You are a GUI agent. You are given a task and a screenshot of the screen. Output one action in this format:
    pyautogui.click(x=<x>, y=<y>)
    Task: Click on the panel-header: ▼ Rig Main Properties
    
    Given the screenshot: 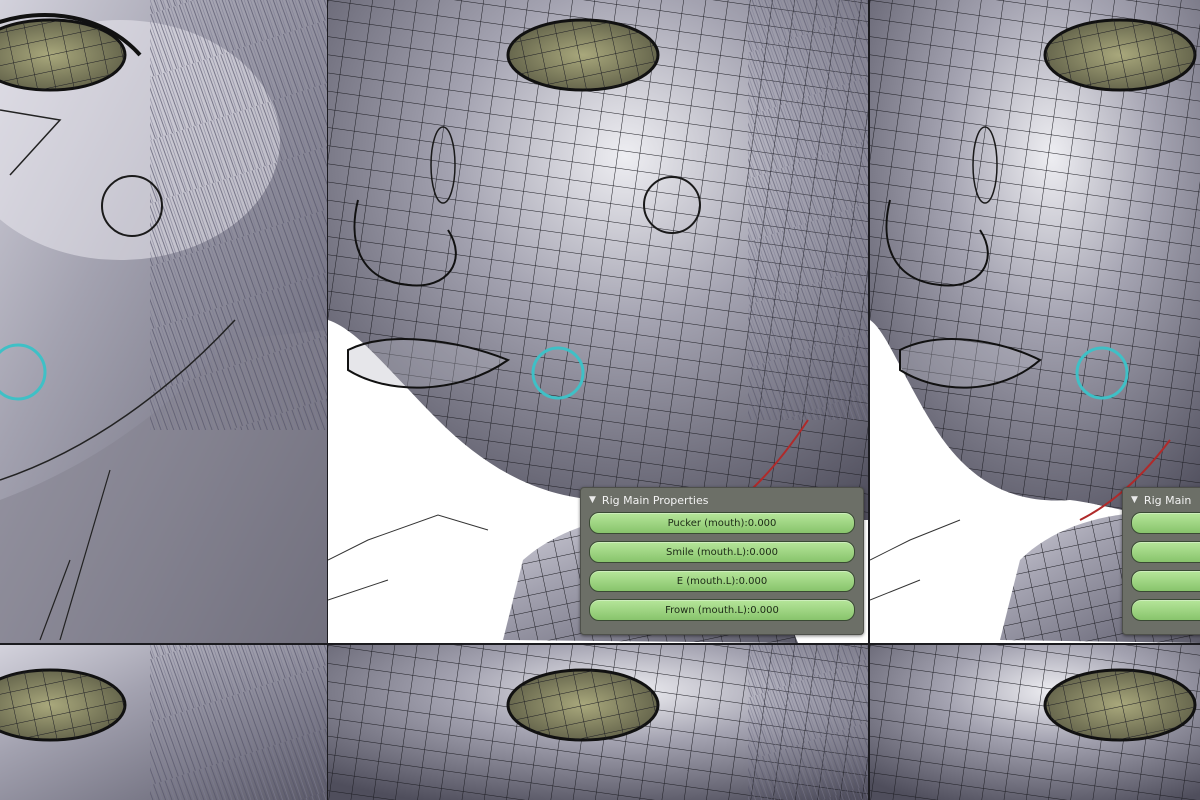 What is the action you would take?
    pyautogui.click(x=722, y=500)
    